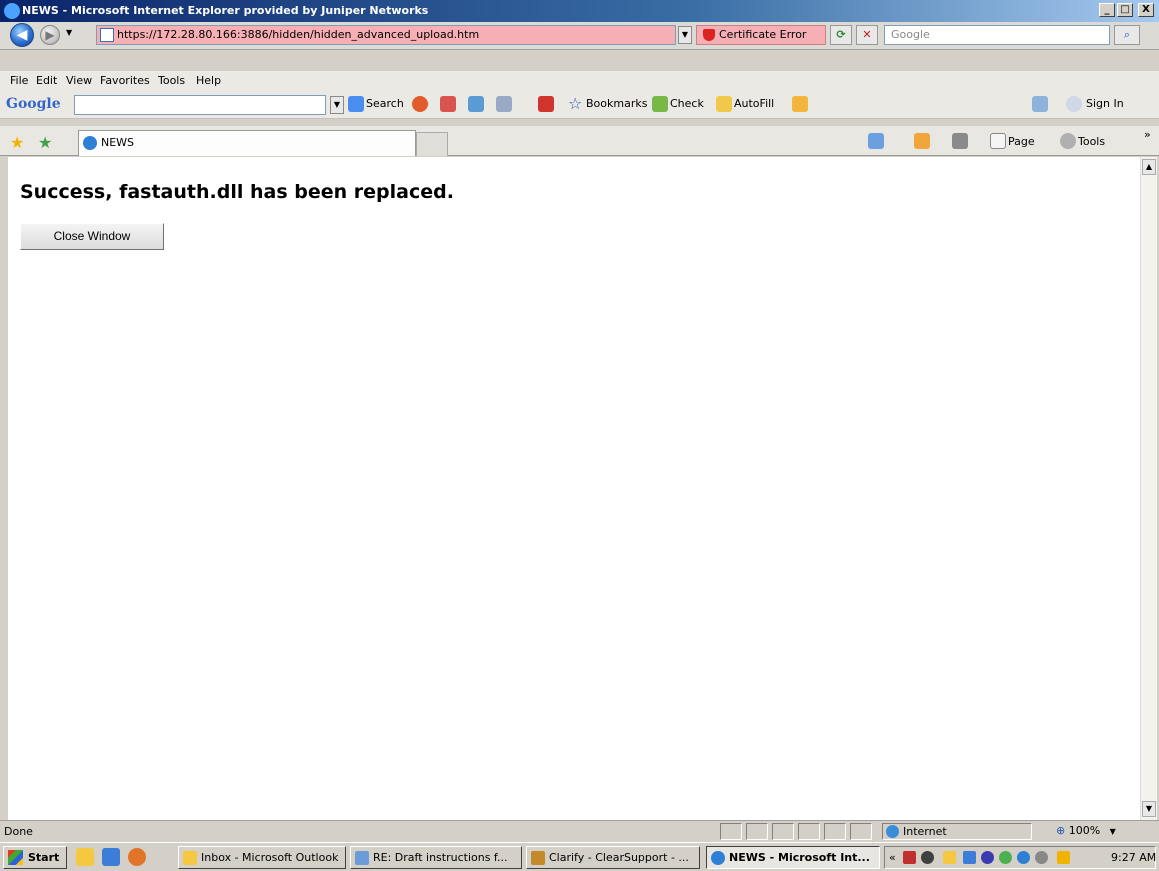 This screenshot has height=871, width=1159. Describe the element at coordinates (546, 104) in the screenshot. I see `gmail-icon` at that location.